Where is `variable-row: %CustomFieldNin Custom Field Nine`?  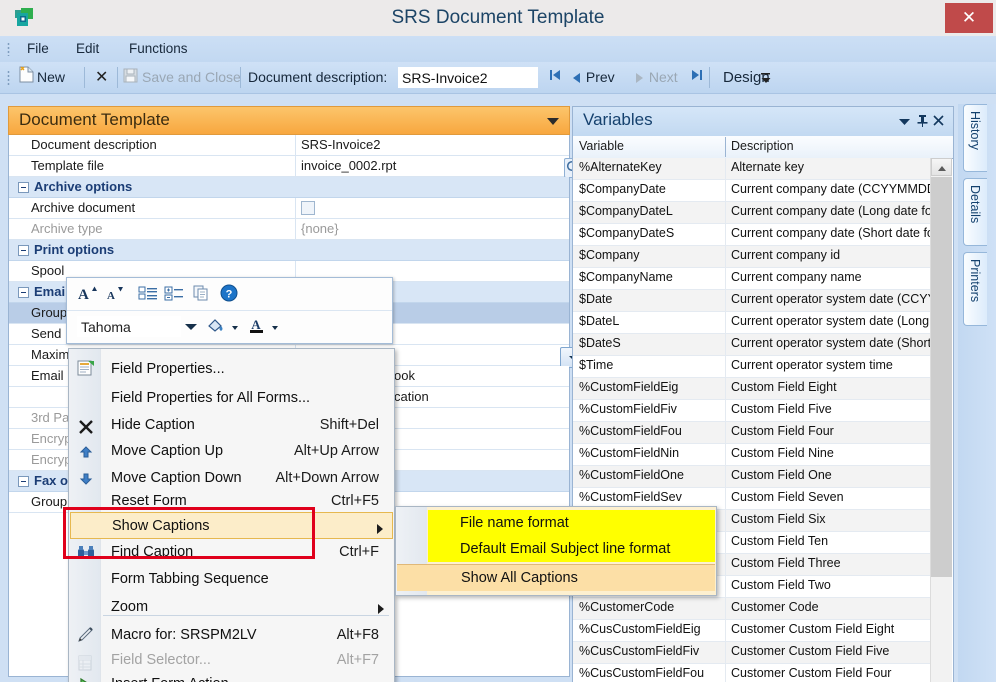 variable-row: %CustomFieldNin Custom Field Nine is located at coordinates (752, 455).